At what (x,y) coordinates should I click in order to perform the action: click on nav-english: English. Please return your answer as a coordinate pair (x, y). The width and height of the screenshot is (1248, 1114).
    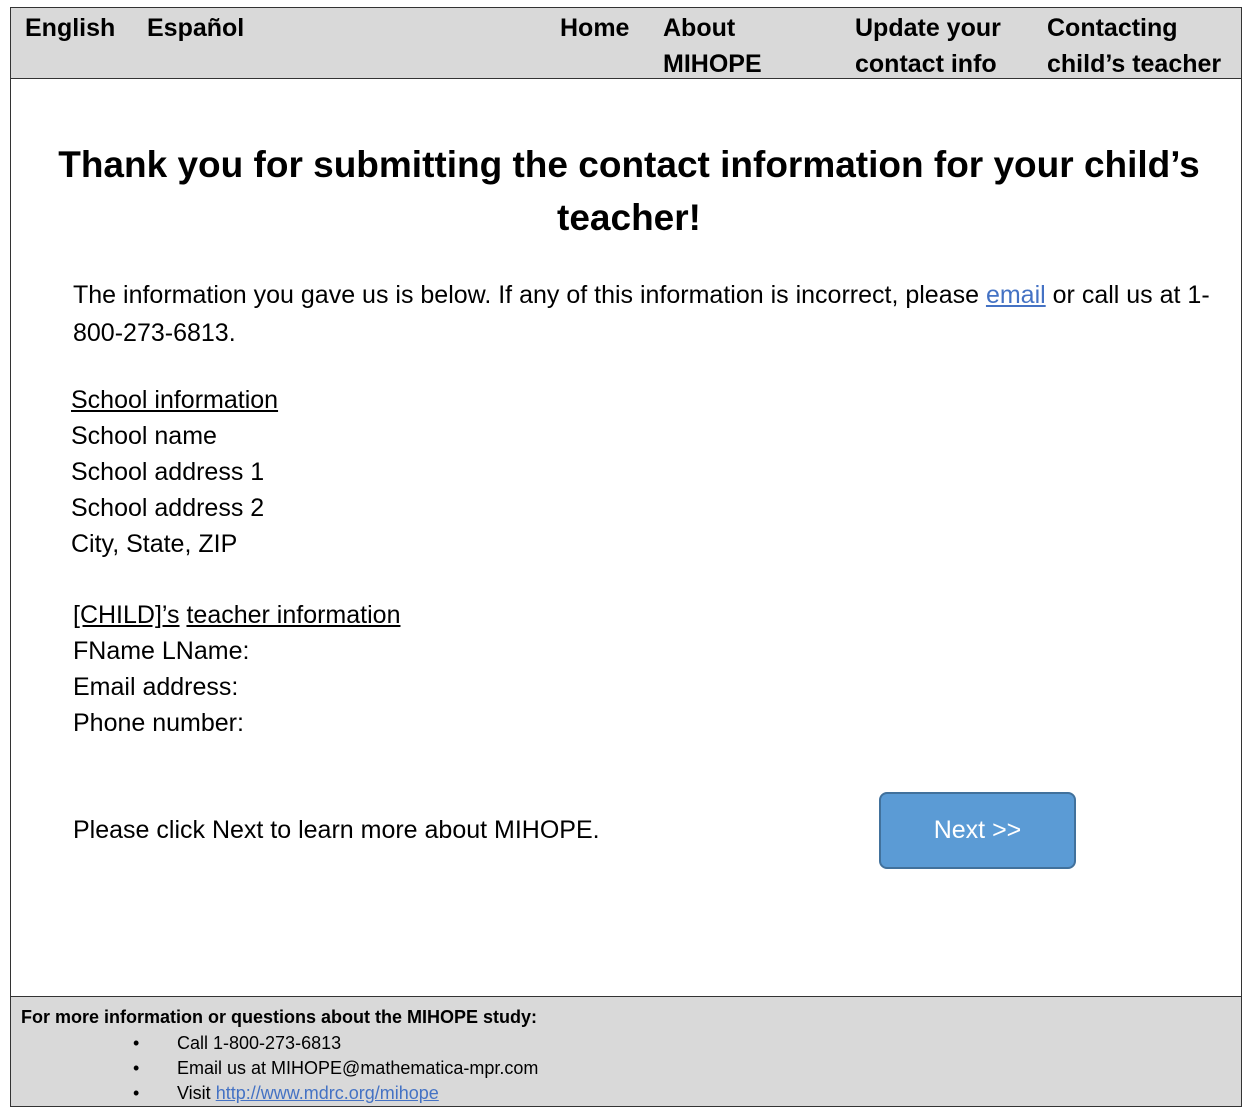
    Looking at the image, I should click on (70, 28).